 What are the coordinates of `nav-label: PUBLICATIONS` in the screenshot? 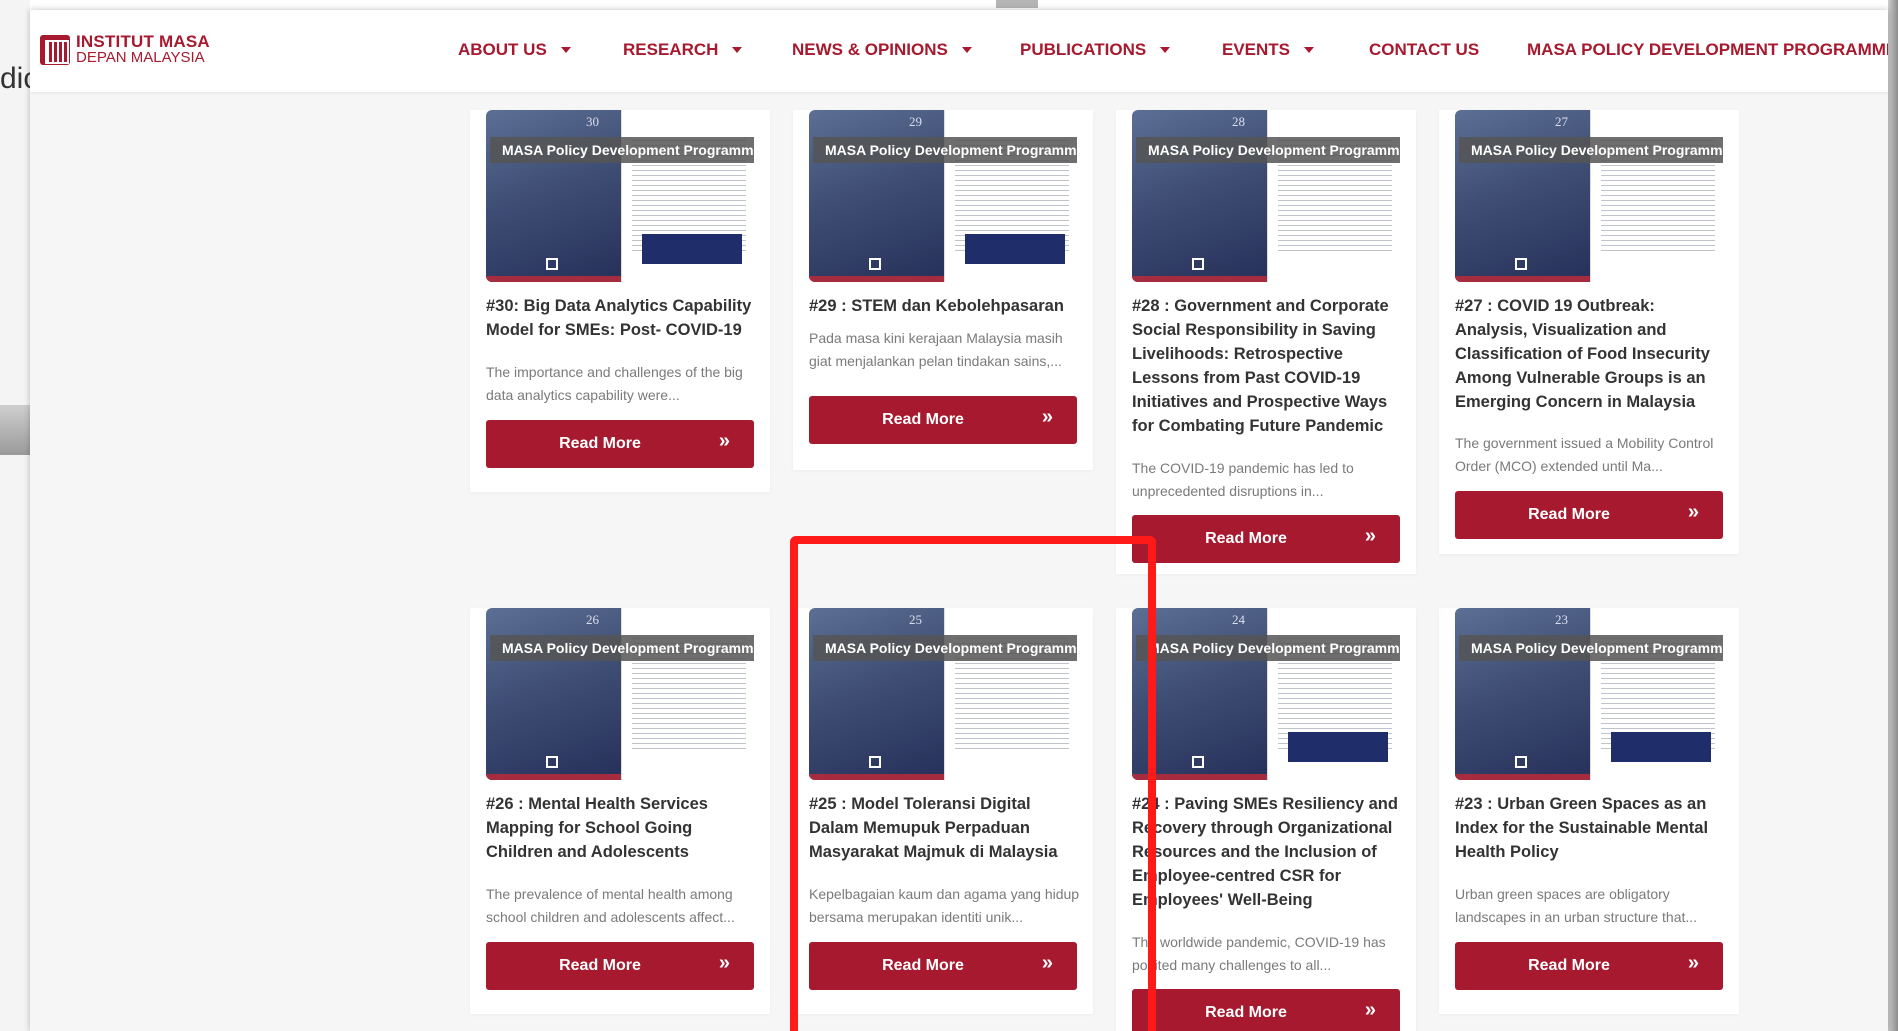 It's located at (1083, 49).